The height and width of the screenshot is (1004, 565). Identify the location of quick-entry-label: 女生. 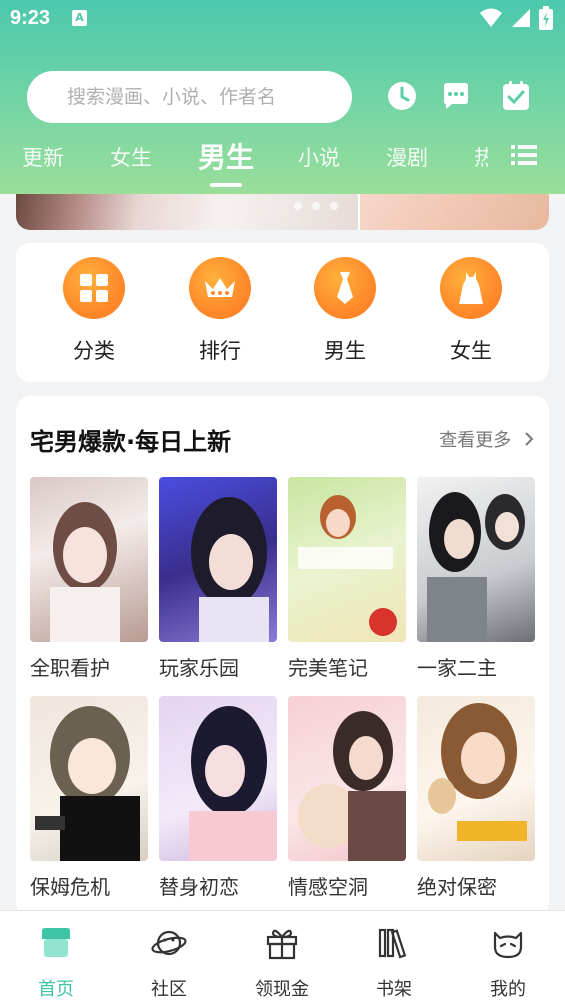
(471, 351).